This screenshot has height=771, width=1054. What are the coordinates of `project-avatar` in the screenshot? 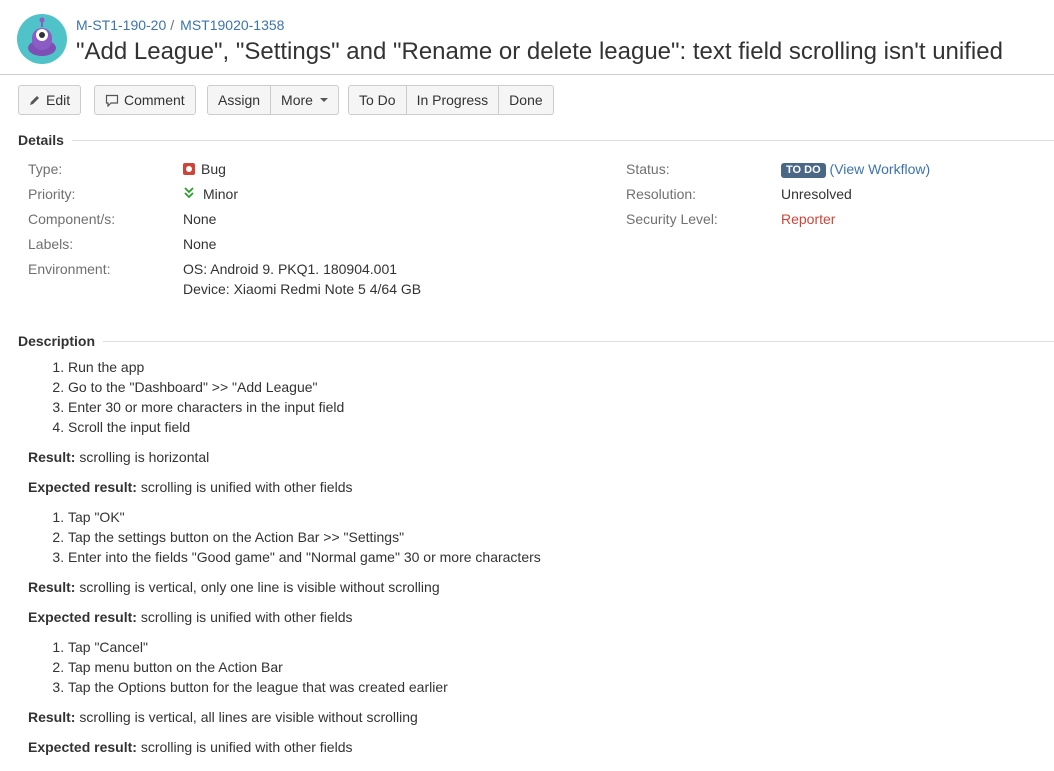 It's located at (42, 39).